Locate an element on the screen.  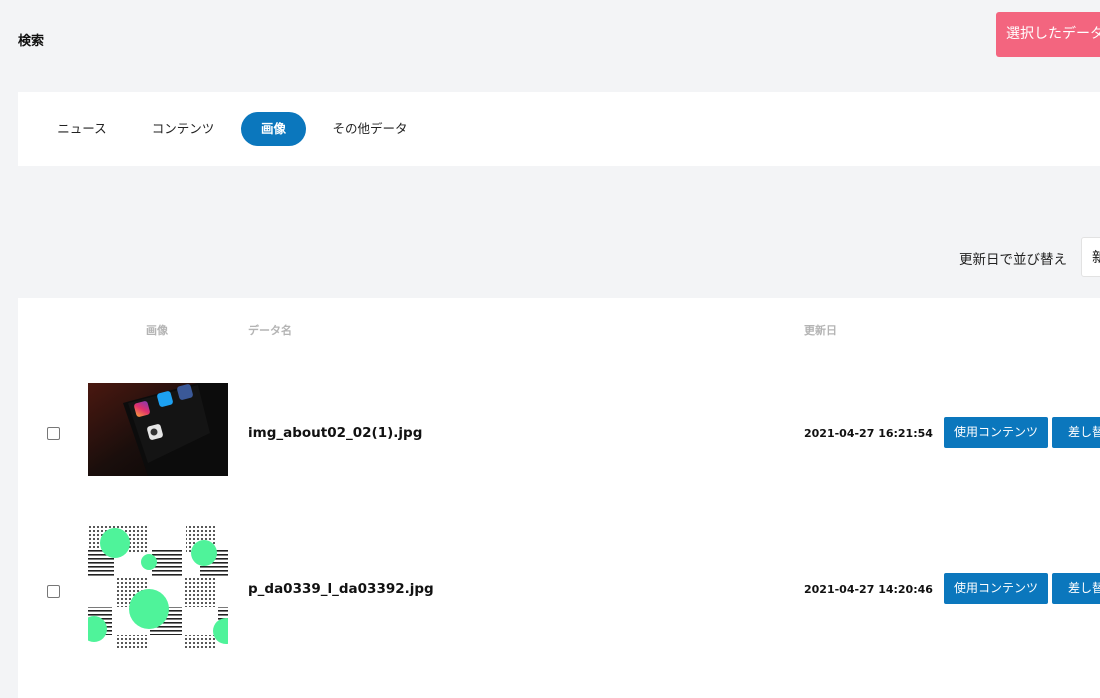
page-title: 検索 is located at coordinates (31, 41).